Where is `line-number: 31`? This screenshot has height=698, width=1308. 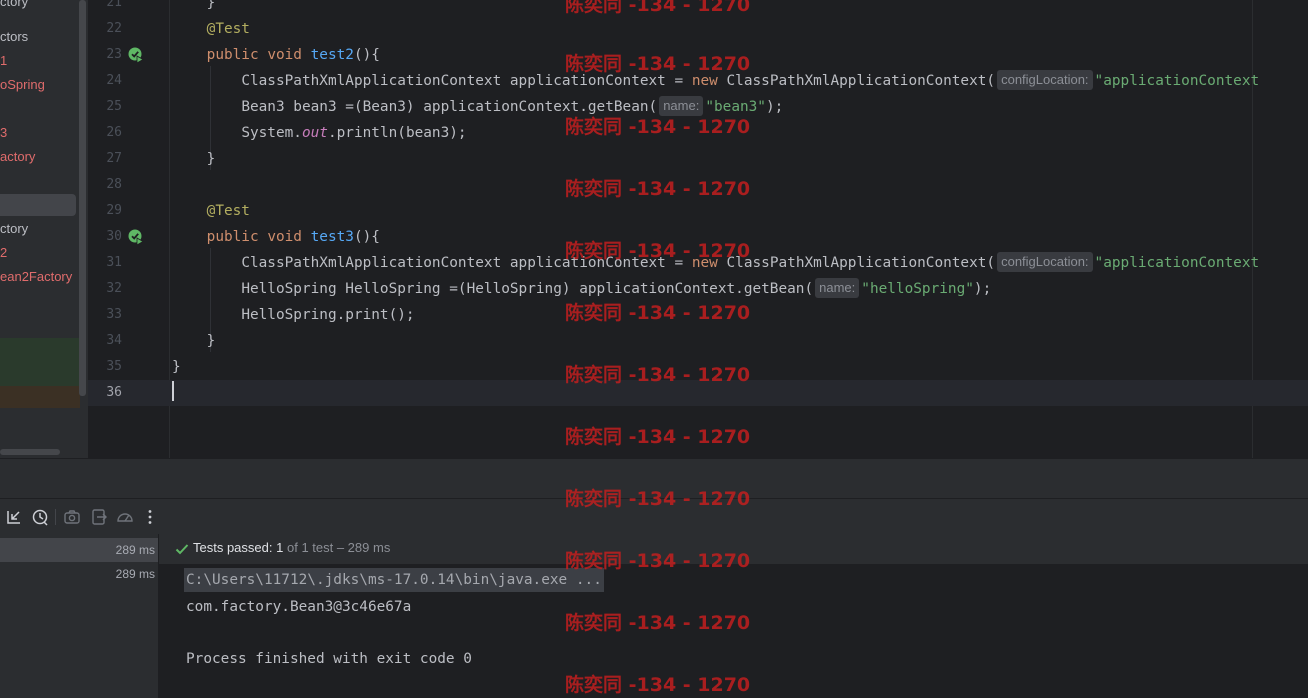 line-number: 31 is located at coordinates (114, 262).